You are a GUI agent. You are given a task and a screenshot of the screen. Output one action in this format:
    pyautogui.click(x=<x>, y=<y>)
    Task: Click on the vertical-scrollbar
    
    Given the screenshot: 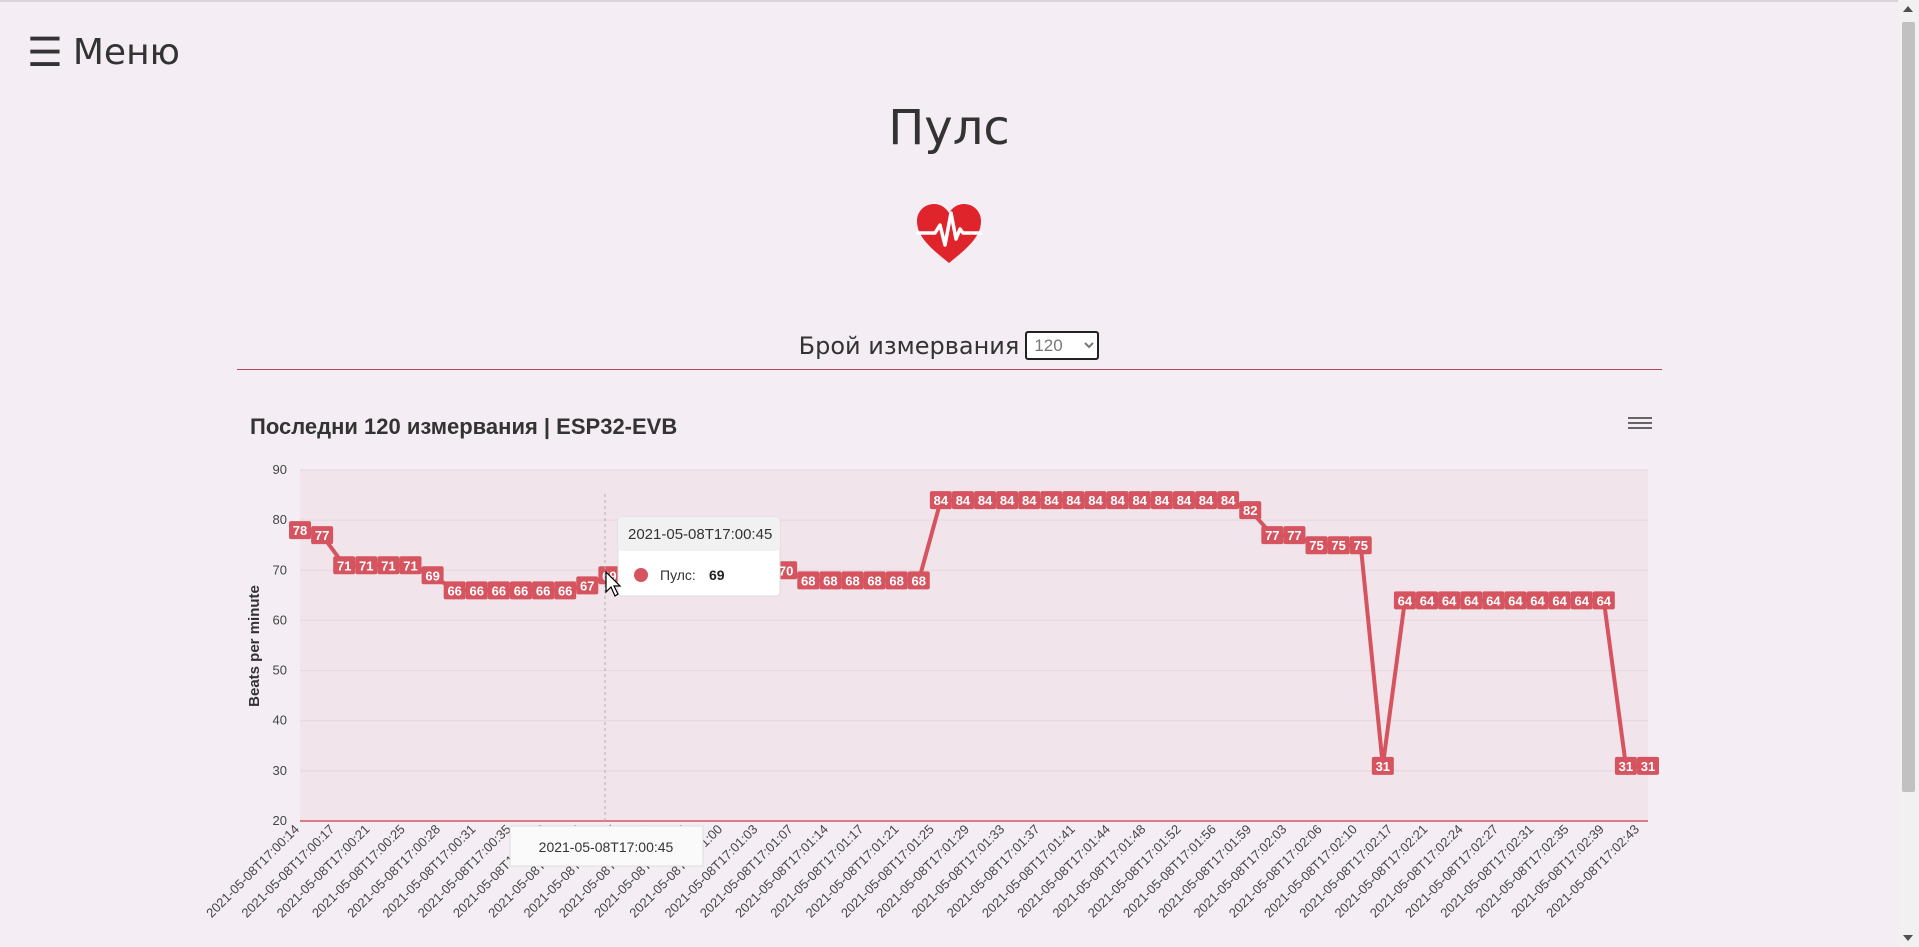 What is the action you would take?
    pyautogui.click(x=1908, y=473)
    